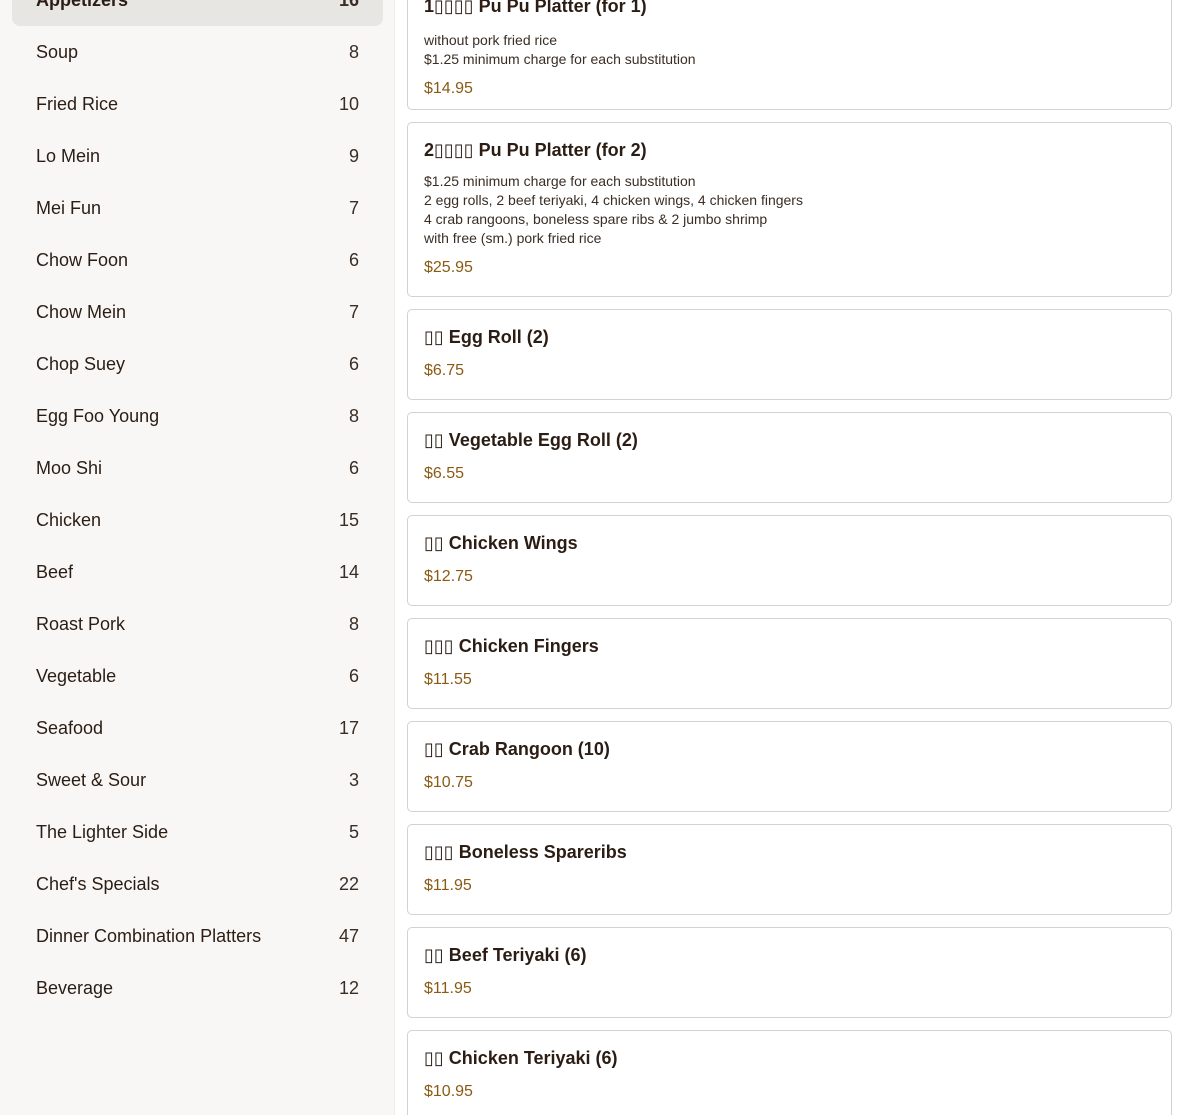 The height and width of the screenshot is (1115, 1204). Describe the element at coordinates (57, 51) in the screenshot. I see `category-label: Soup` at that location.